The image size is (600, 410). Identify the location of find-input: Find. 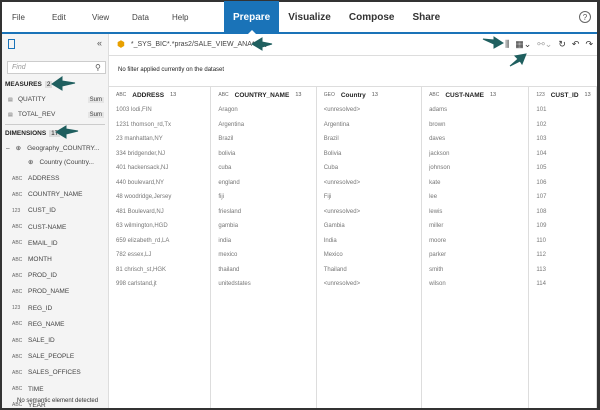
(56, 67).